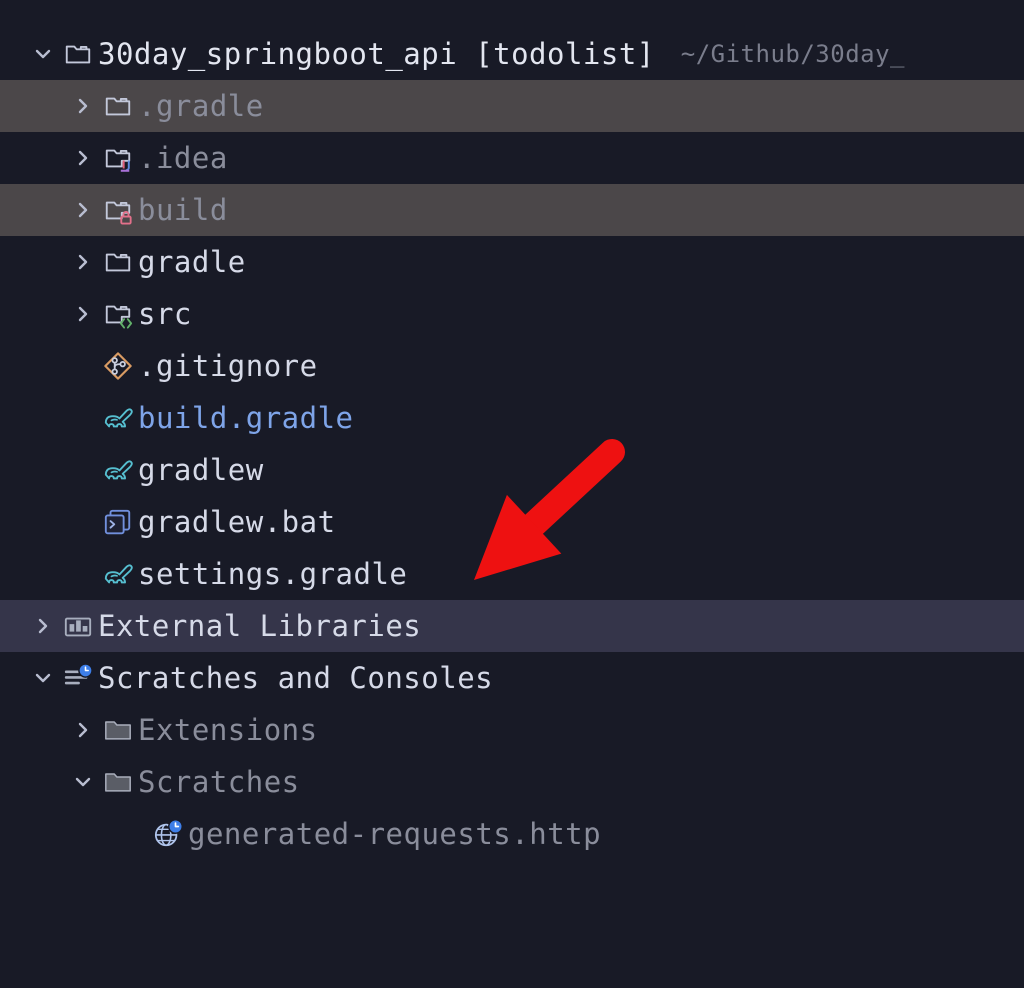 Image resolution: width=1024 pixels, height=988 pixels. Describe the element at coordinates (118, 158) in the screenshot. I see `folder-idea-icon: IJ` at that location.